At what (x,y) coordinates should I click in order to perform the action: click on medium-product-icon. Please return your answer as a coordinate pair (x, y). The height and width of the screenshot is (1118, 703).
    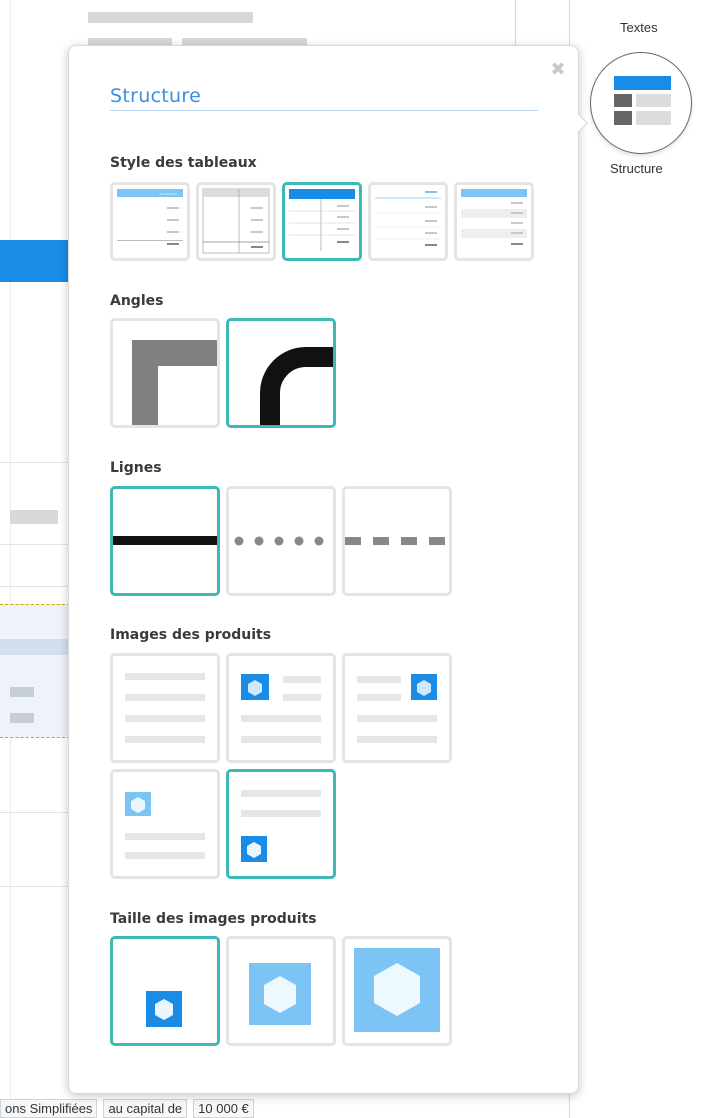
    Looking at the image, I should click on (280, 994).